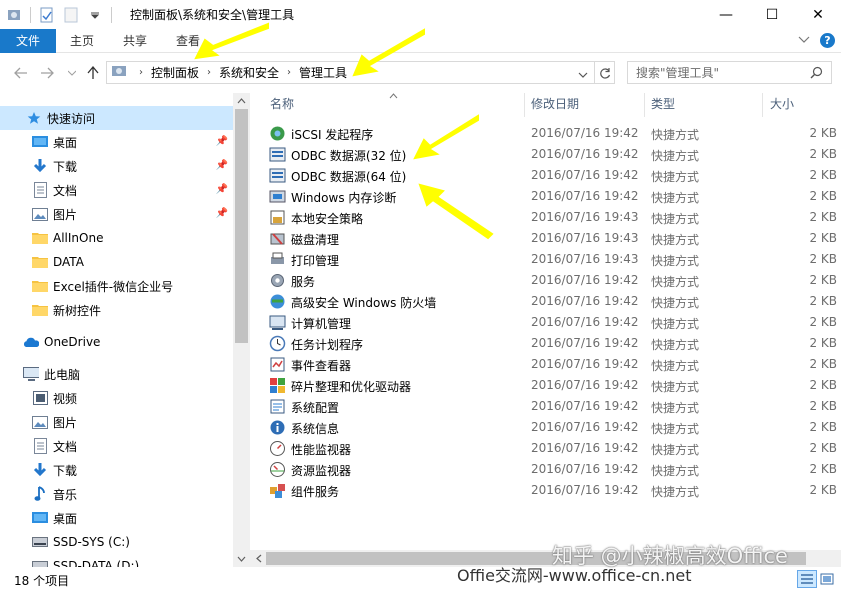  What do you see at coordinates (321, 450) in the screenshot?
I see `file-name: 性能监视器` at bounding box center [321, 450].